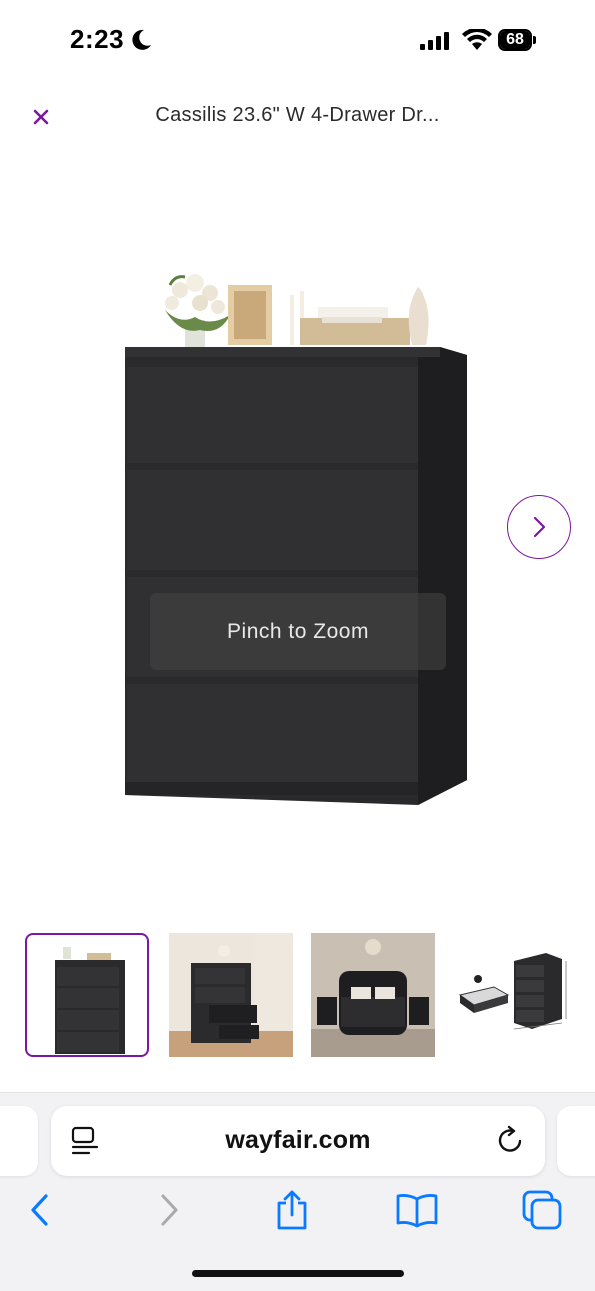  What do you see at coordinates (418, 316) in the screenshot?
I see `ceramic-vase` at bounding box center [418, 316].